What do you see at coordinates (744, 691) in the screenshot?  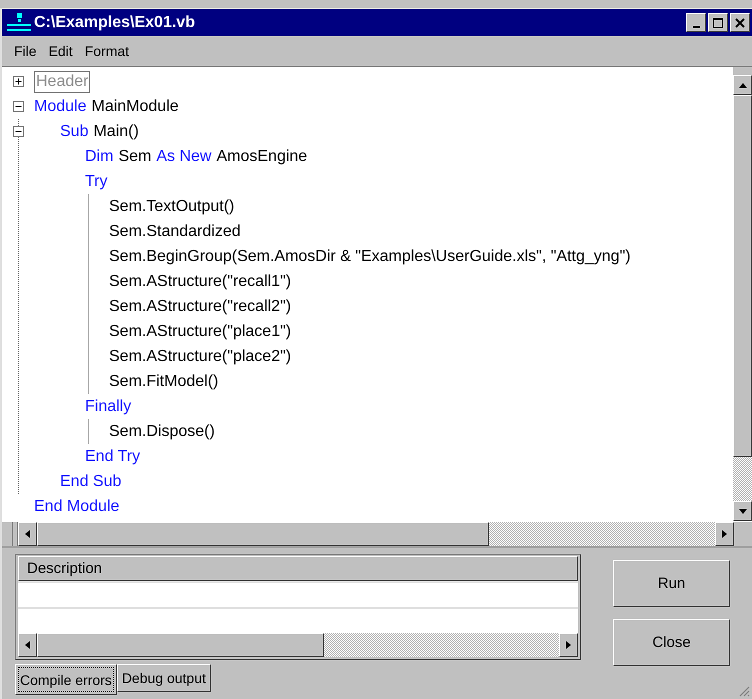 I see `resize-grip-icon` at bounding box center [744, 691].